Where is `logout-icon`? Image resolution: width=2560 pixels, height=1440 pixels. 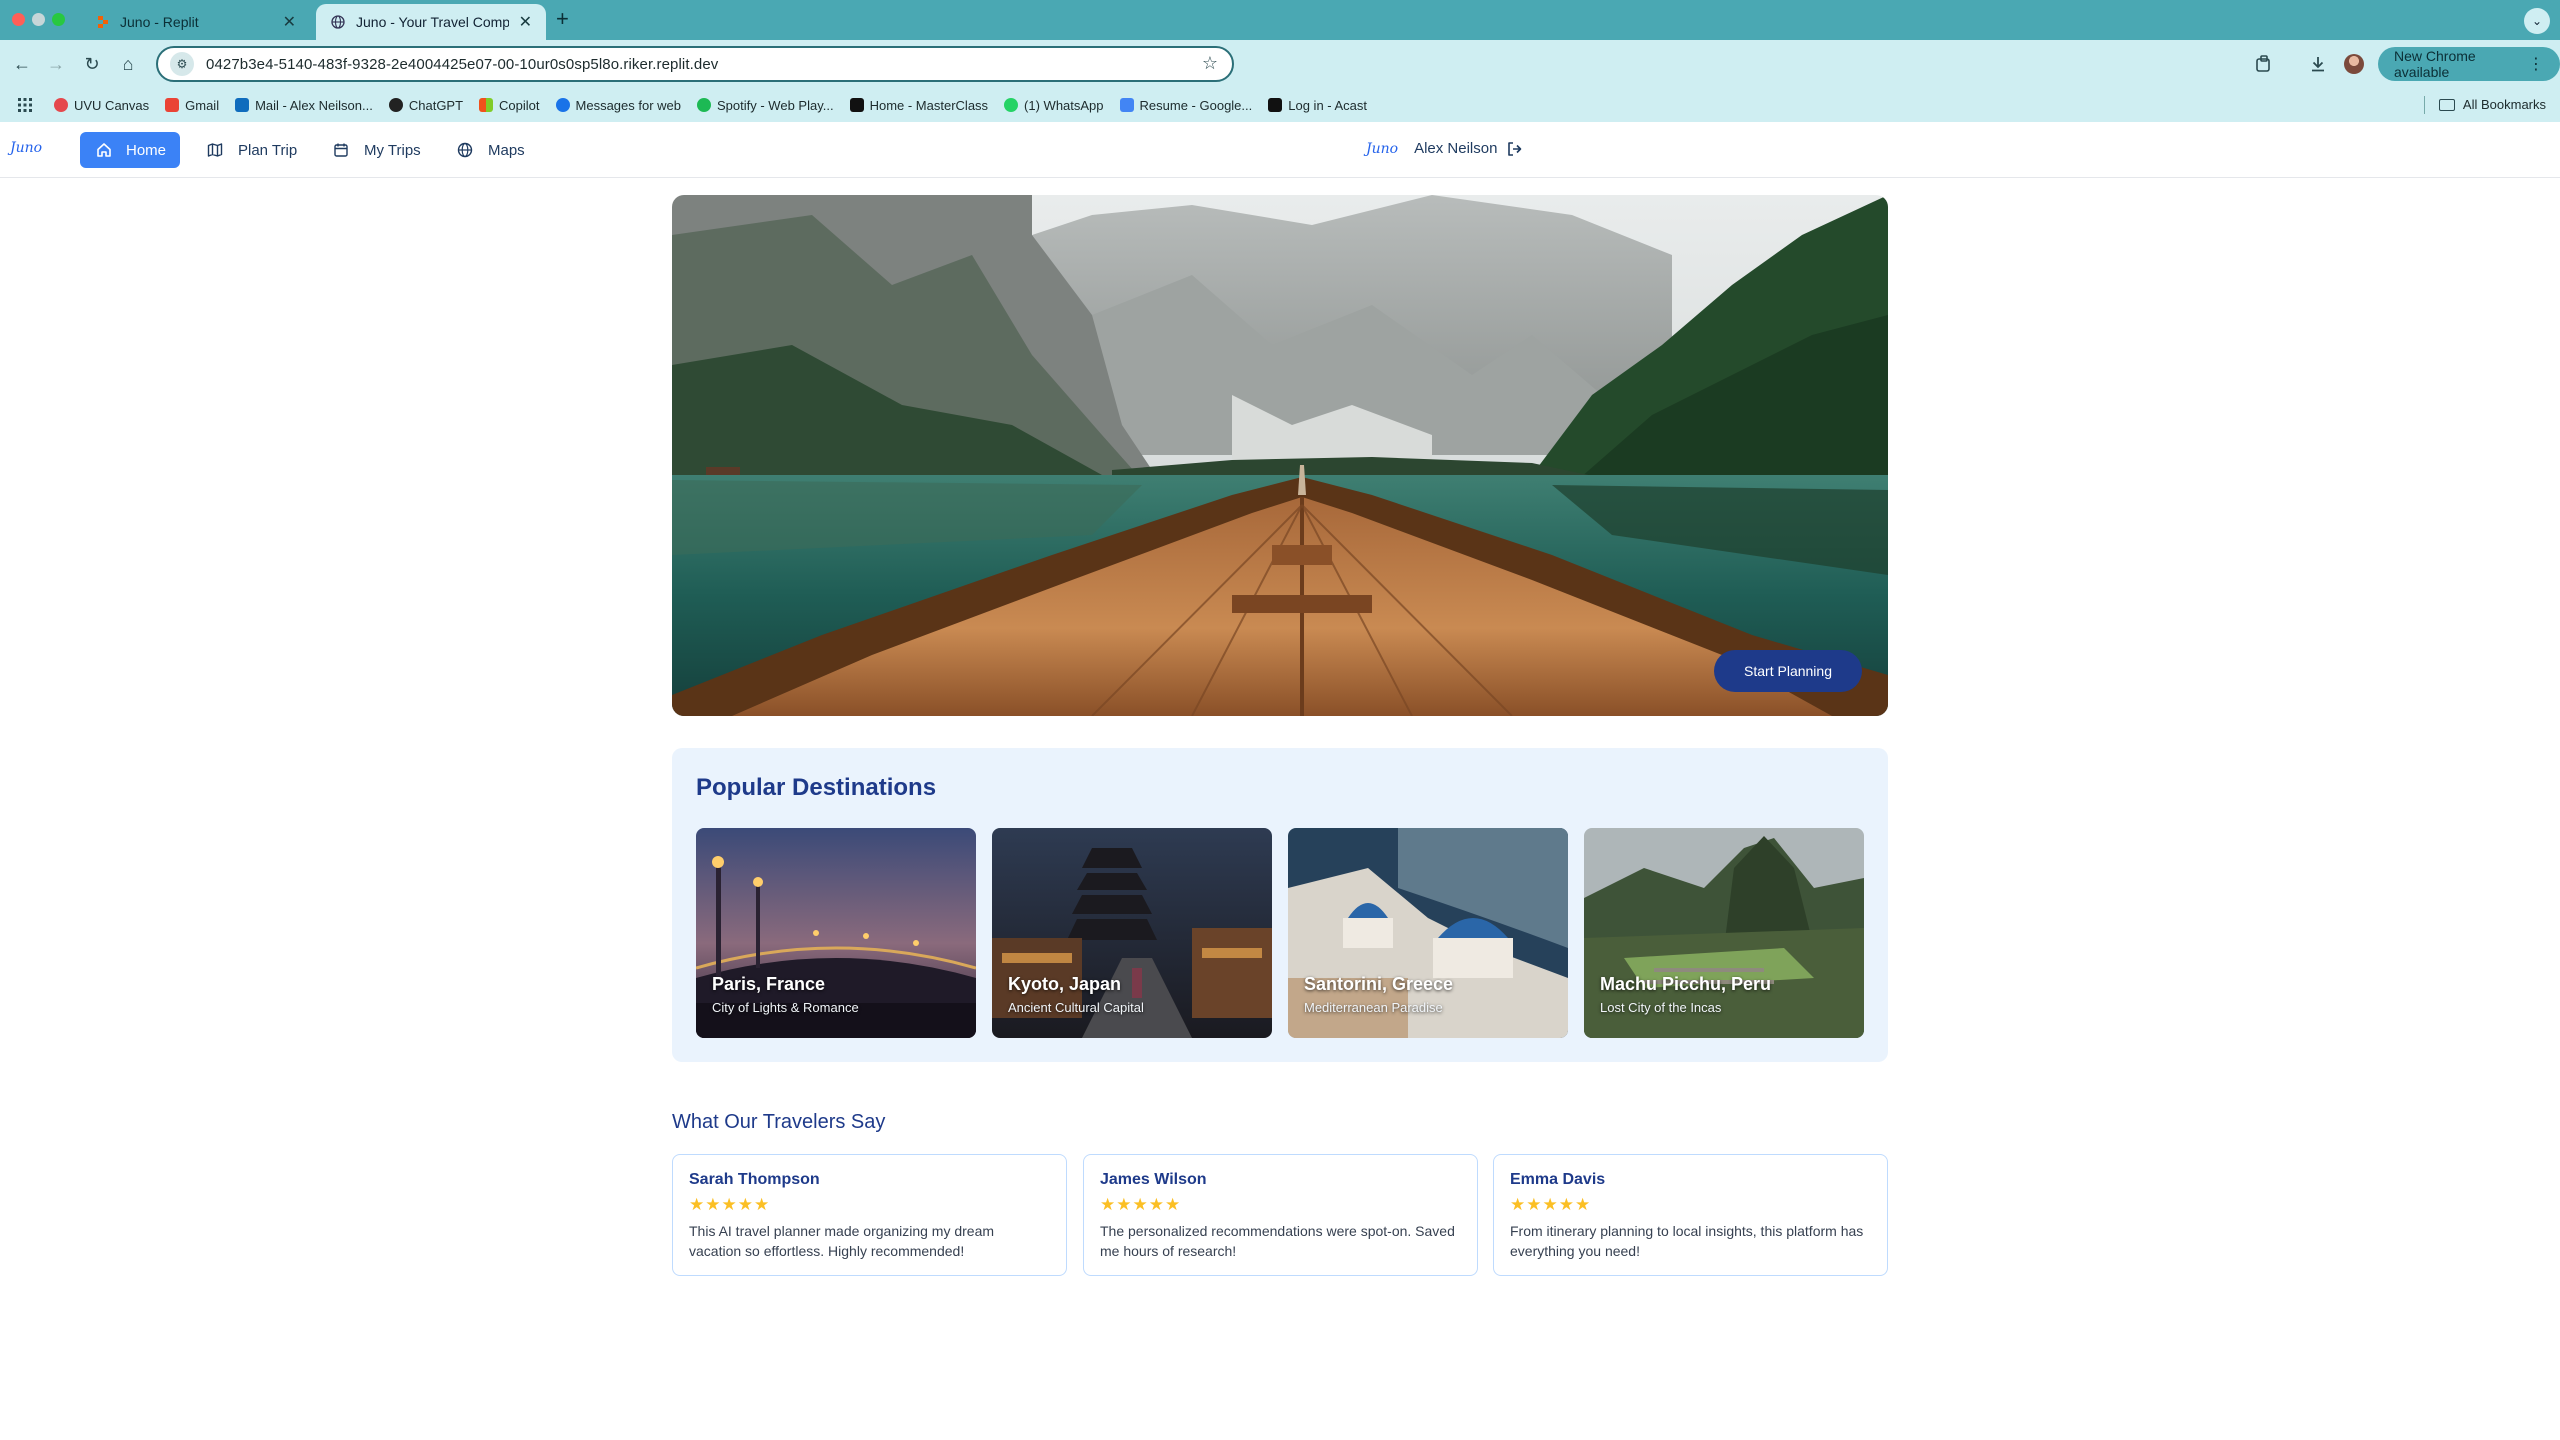 logout-icon is located at coordinates (1516, 150).